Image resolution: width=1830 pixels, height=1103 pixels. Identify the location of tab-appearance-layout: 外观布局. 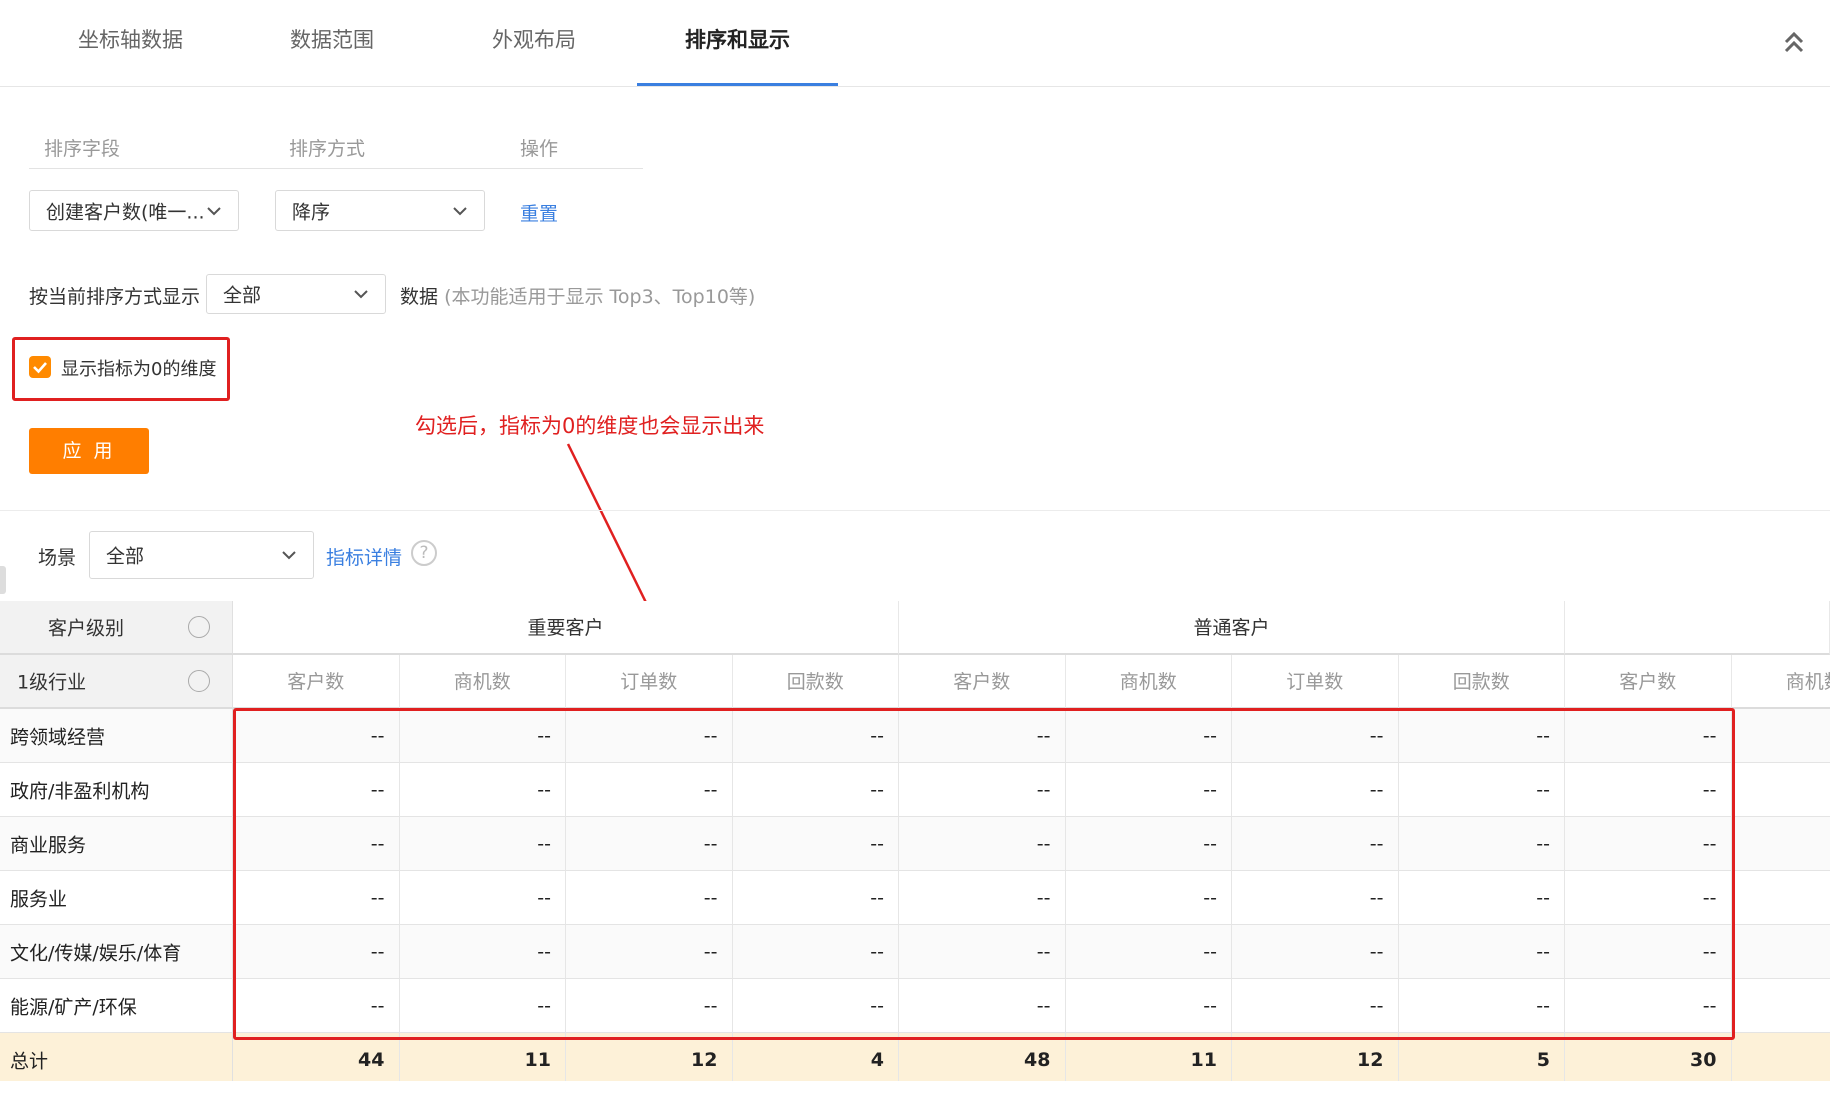
(534, 39).